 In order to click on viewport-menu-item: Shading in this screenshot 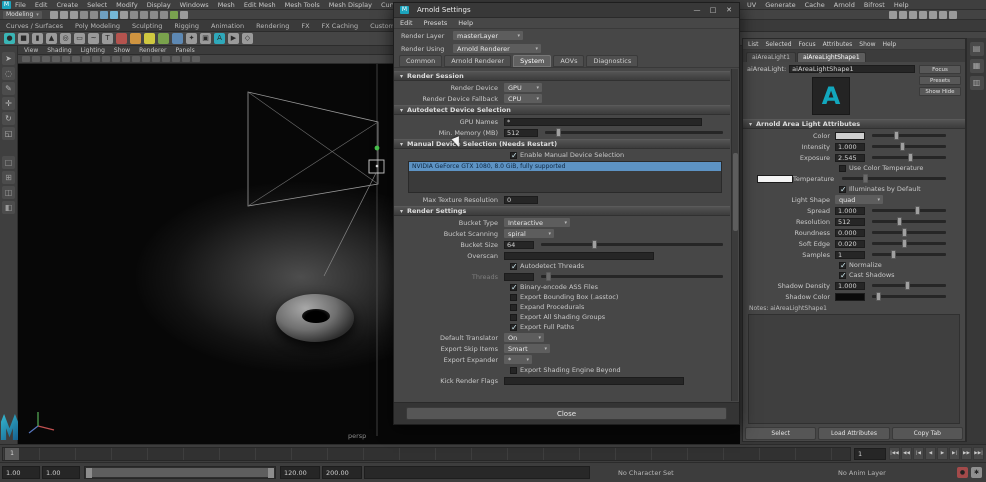, I will do `click(59, 50)`.